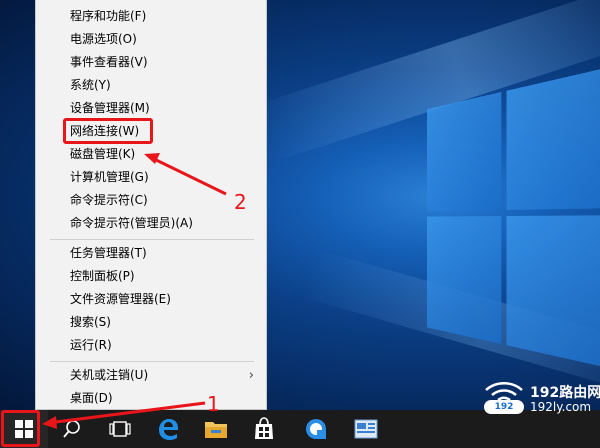  I want to click on menu-item-power-options: 电源选项(O), so click(151, 39).